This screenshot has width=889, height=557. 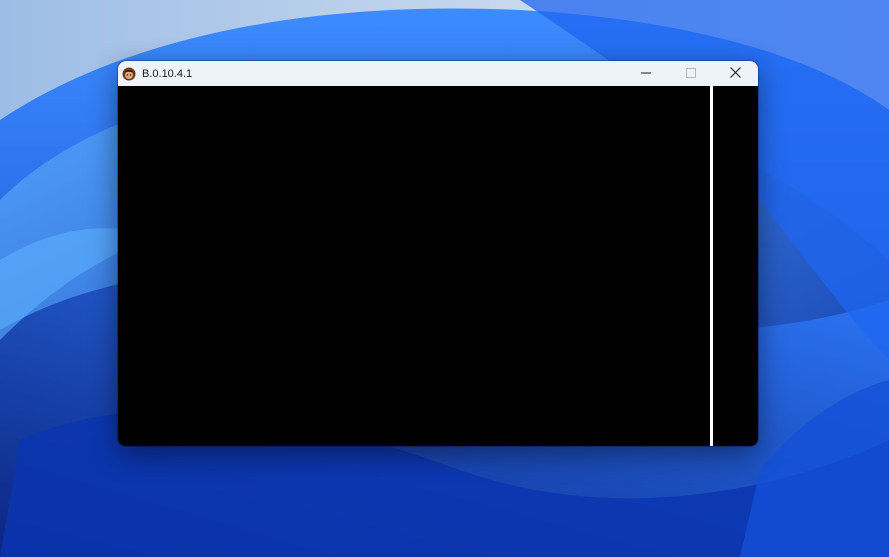 What do you see at coordinates (711, 266) in the screenshot?
I see `vertical-divider` at bounding box center [711, 266].